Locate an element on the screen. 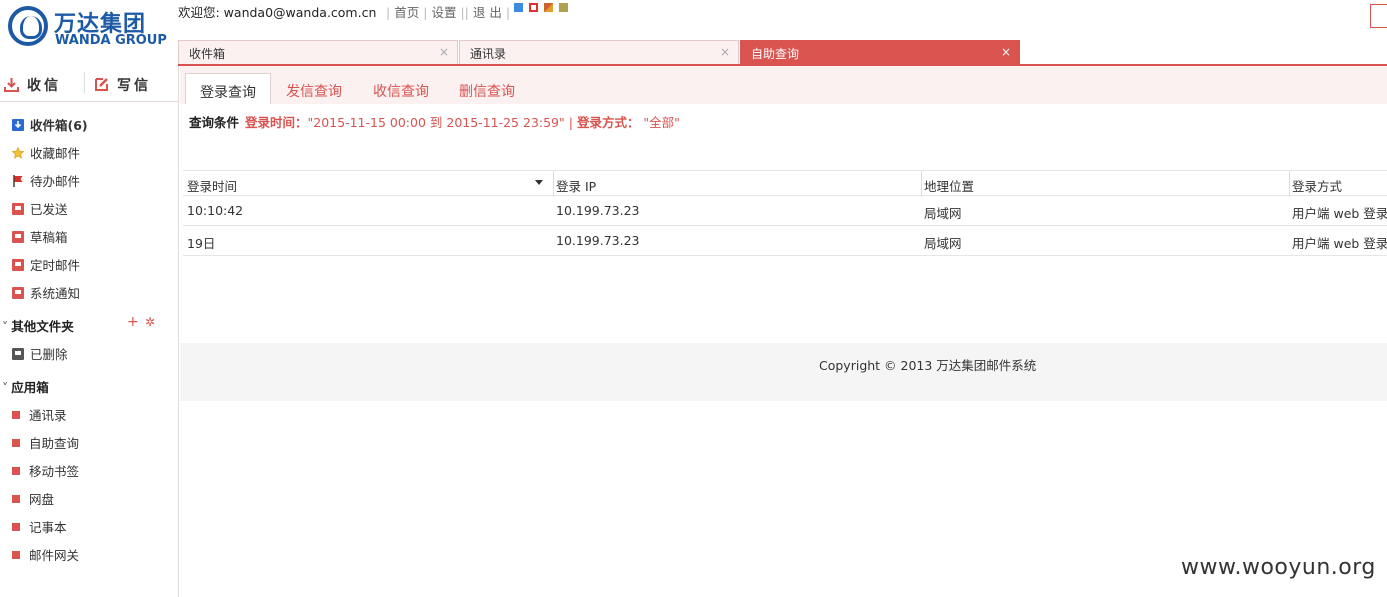 The image size is (1387, 597). gear-icon: ✲ is located at coordinates (150, 322).